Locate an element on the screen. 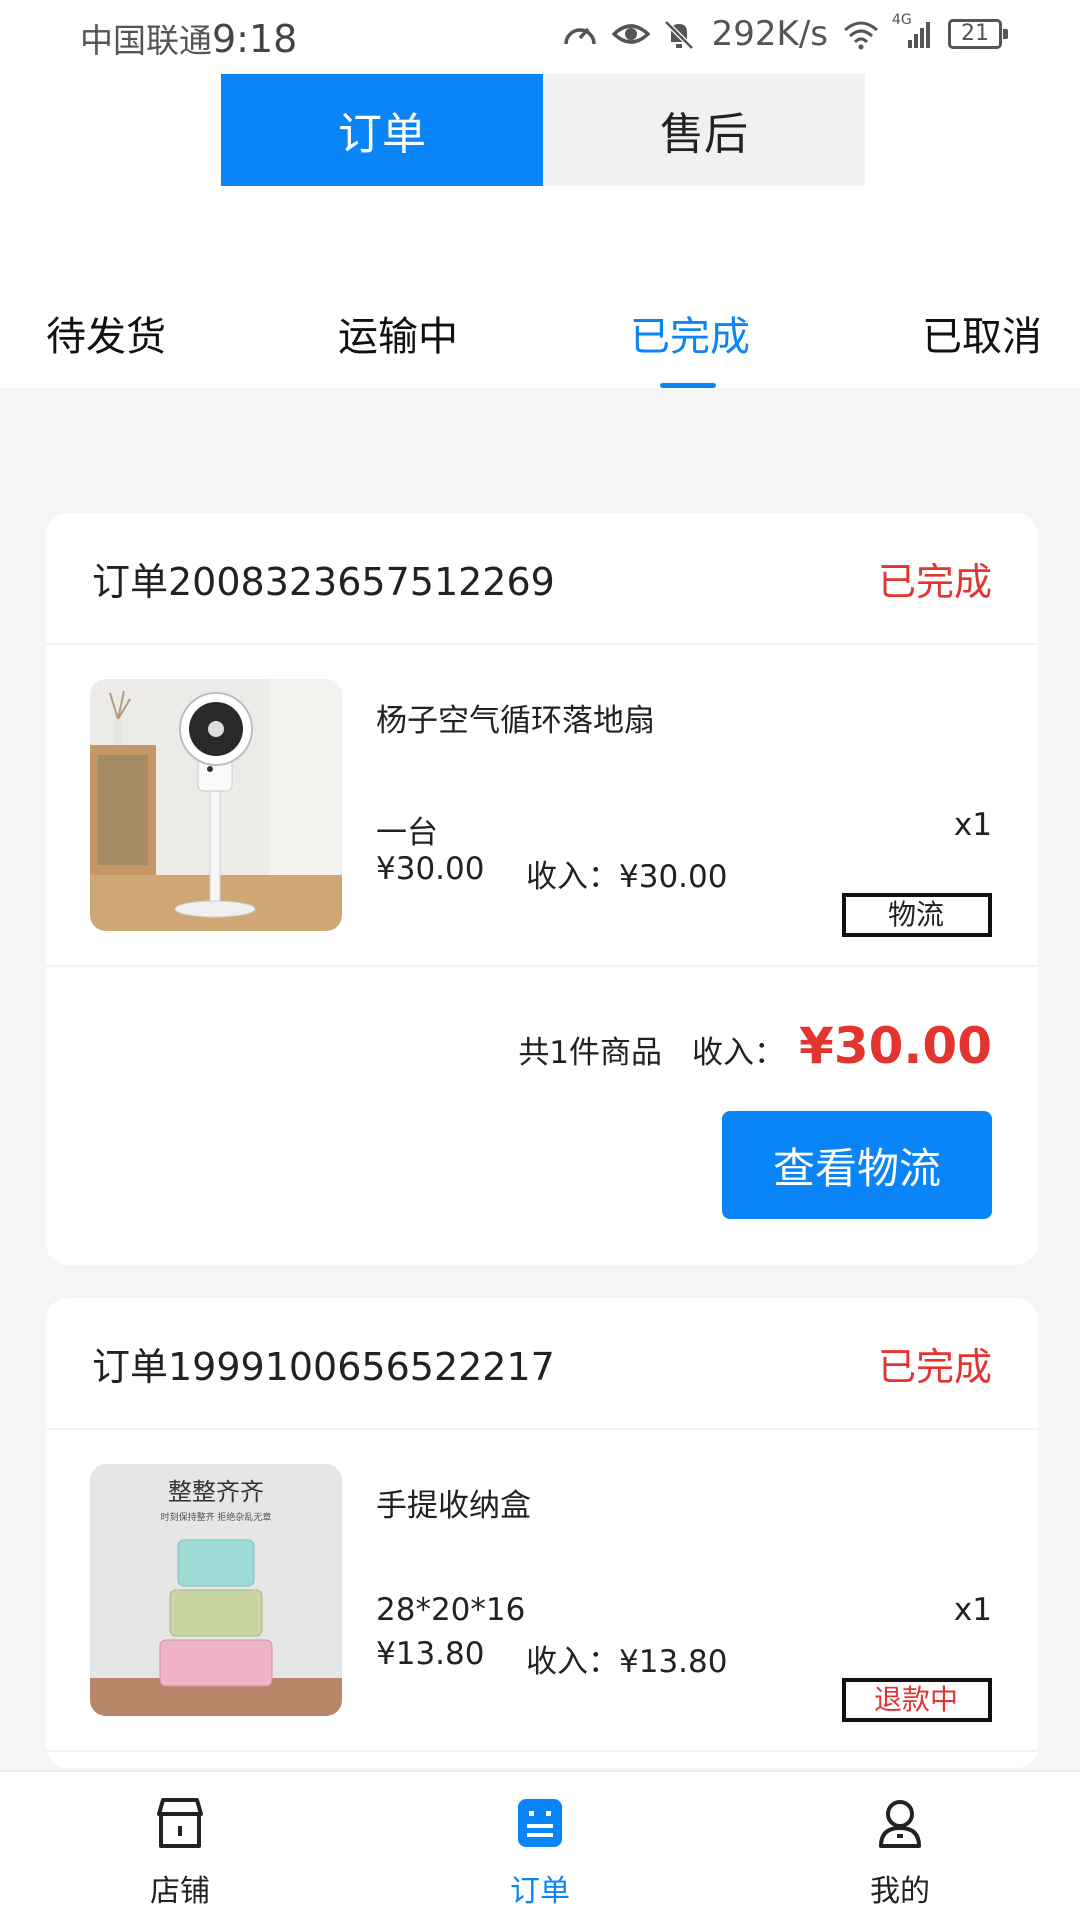 Image resolution: width=1080 pixels, height=1920 pixels. order-status-tabs: 待发货 运输中 已完成 已取消 is located at coordinates (540, 316).